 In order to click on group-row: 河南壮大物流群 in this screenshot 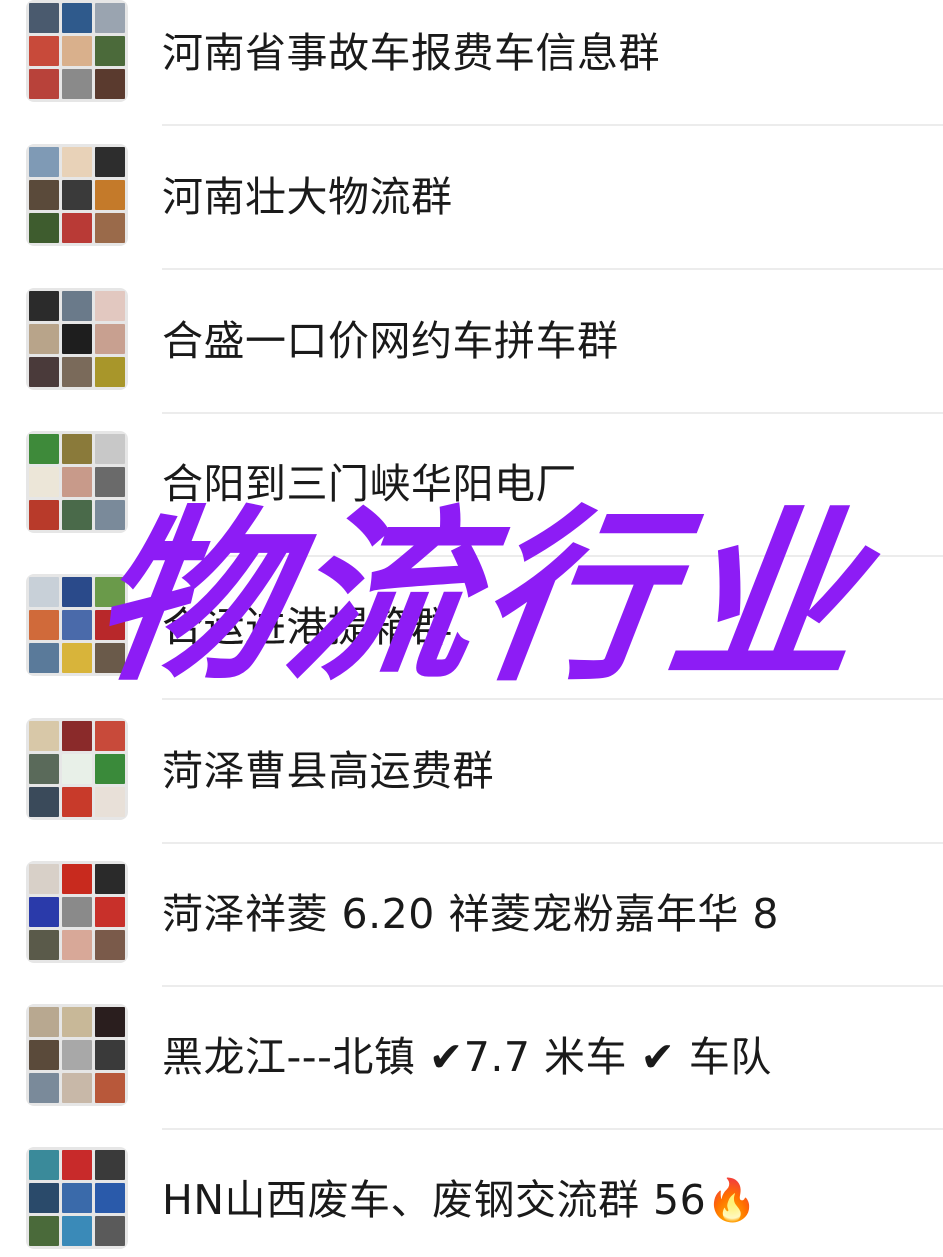, I will do `click(471, 215)`.